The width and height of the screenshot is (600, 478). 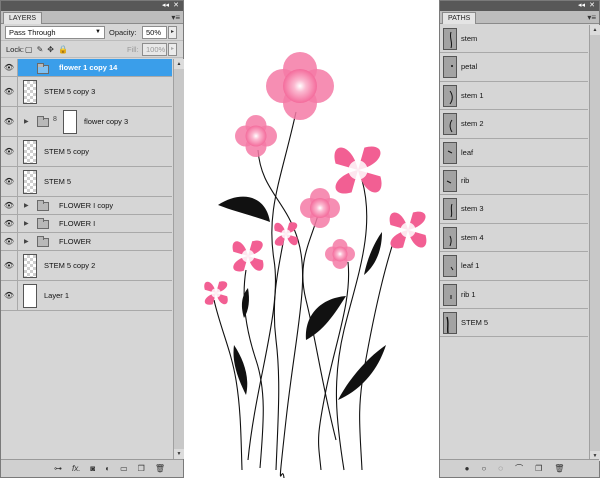 What do you see at coordinates (58, 468) in the screenshot?
I see `link-icon: ⊶` at bounding box center [58, 468].